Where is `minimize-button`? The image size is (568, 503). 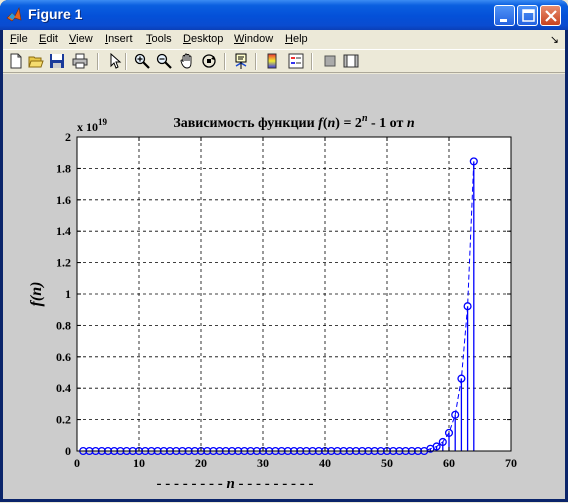 minimize-button is located at coordinates (504, 15).